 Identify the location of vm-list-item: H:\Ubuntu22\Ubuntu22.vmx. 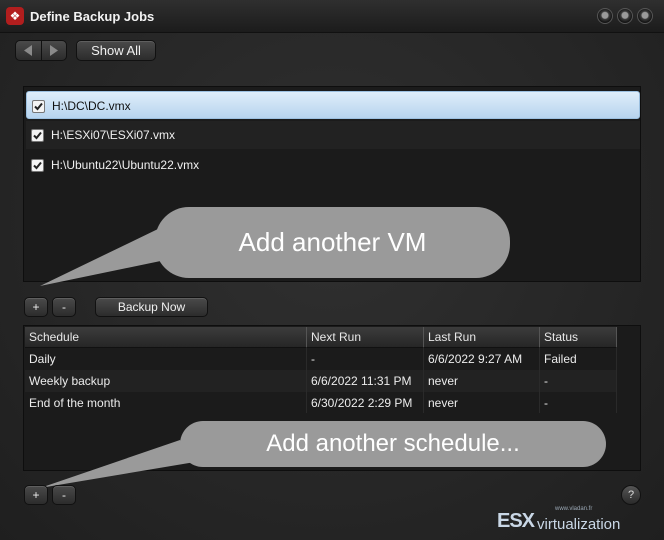
(333, 165).